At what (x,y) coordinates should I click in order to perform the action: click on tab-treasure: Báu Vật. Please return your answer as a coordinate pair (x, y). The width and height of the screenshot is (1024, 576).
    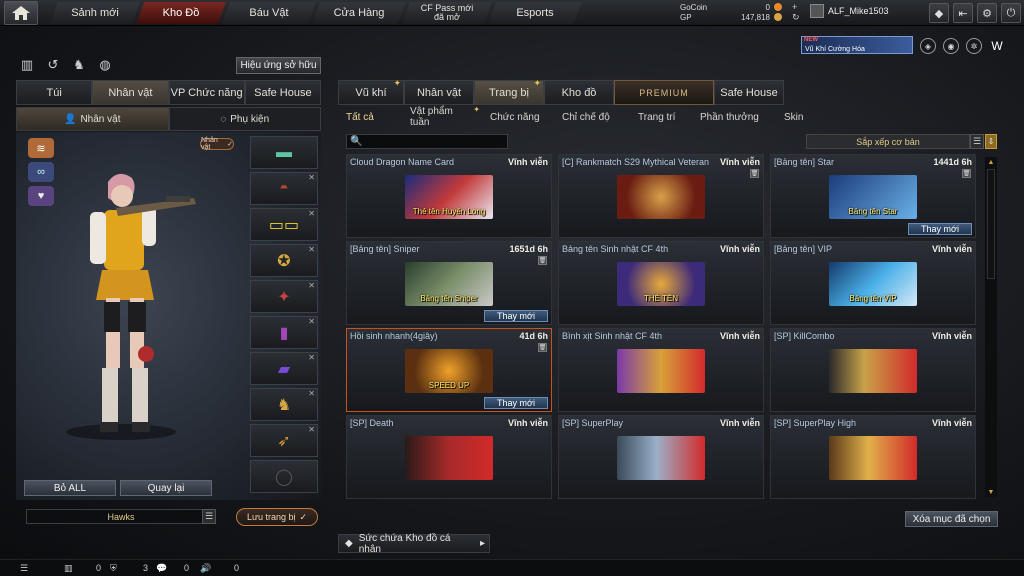
    Looking at the image, I should click on (269, 13).